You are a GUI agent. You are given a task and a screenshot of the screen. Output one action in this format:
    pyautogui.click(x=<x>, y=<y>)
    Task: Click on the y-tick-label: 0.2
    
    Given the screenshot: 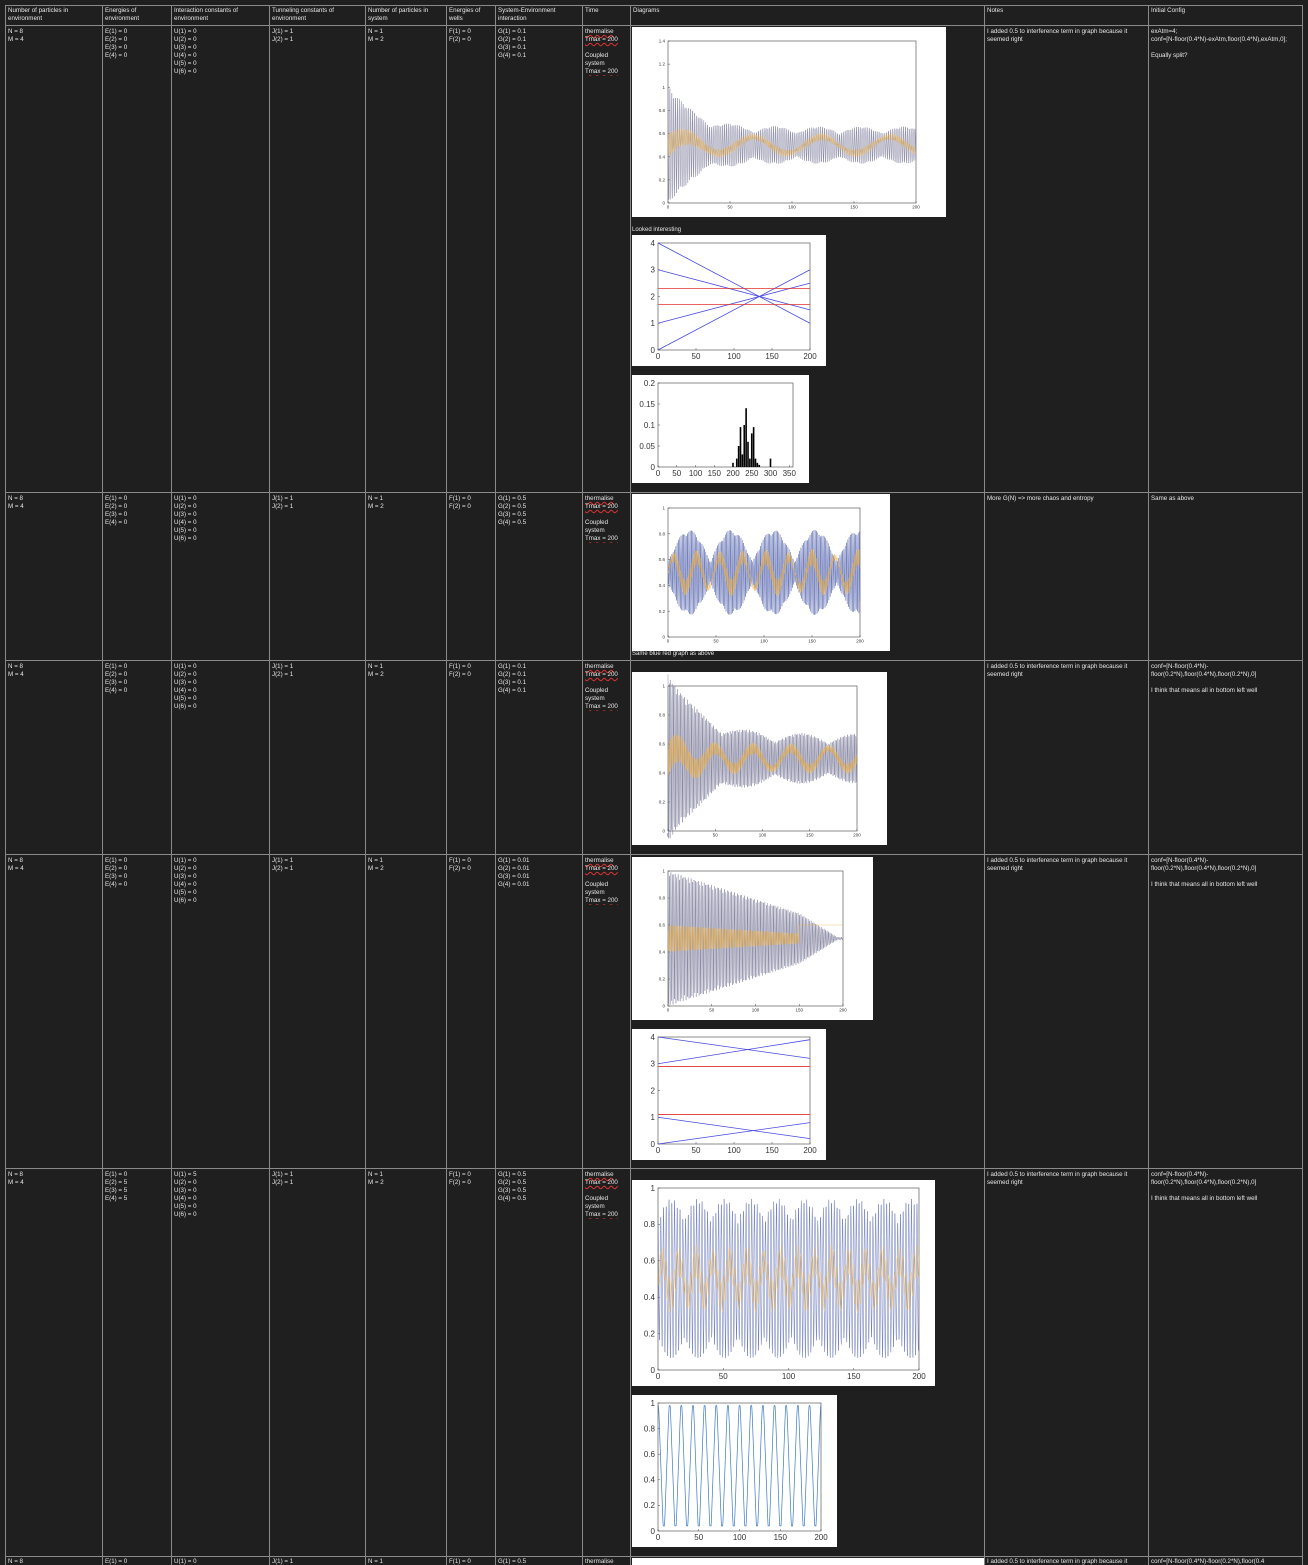 What is the action you would take?
    pyautogui.click(x=650, y=1333)
    